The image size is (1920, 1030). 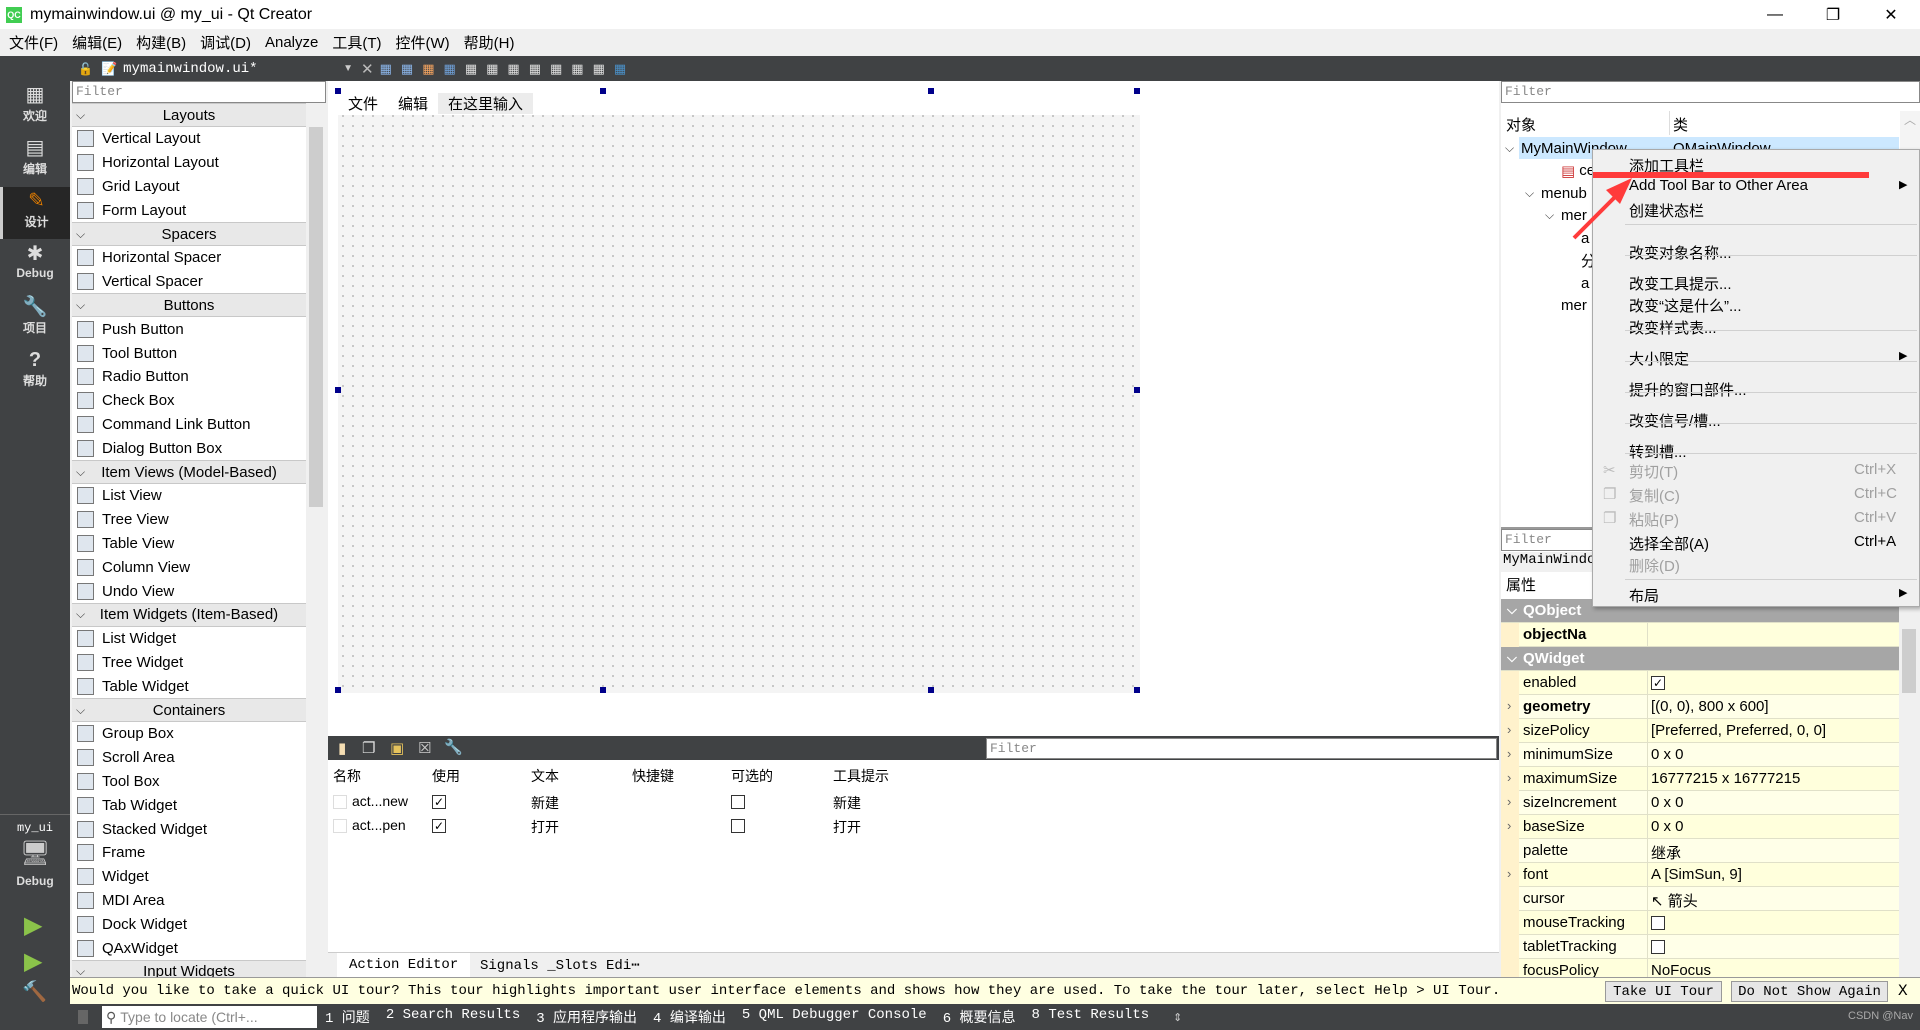 I want to click on checkable-checkbox, so click(x=738, y=826).